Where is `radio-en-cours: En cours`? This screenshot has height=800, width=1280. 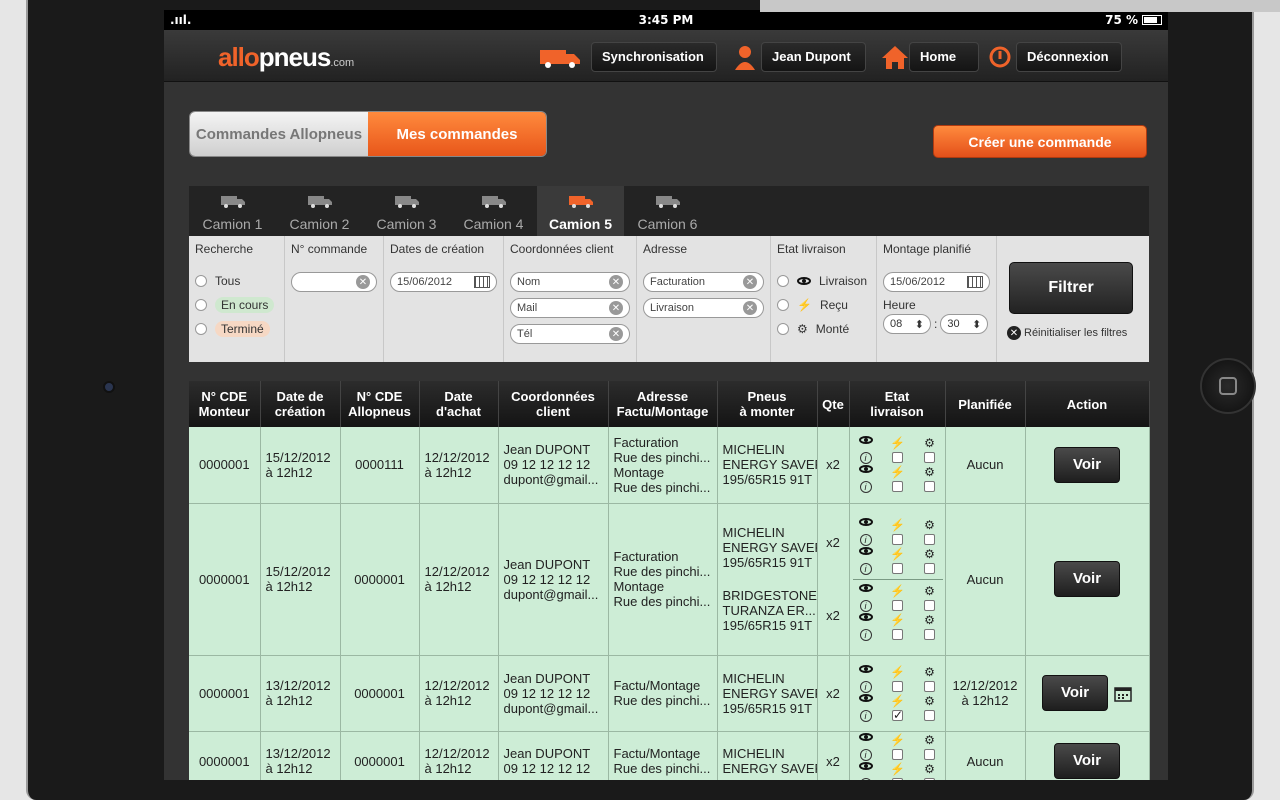 radio-en-cours: En cours is located at coordinates (236, 305).